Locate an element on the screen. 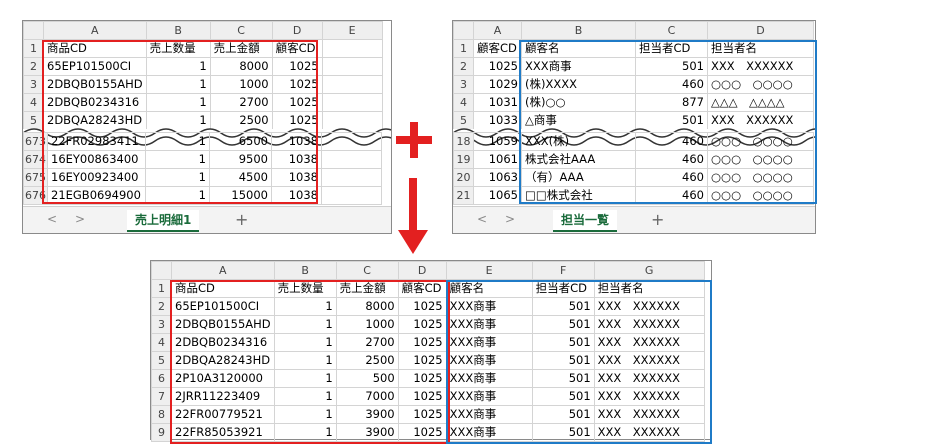  cell: 1031 is located at coordinates (497, 102).